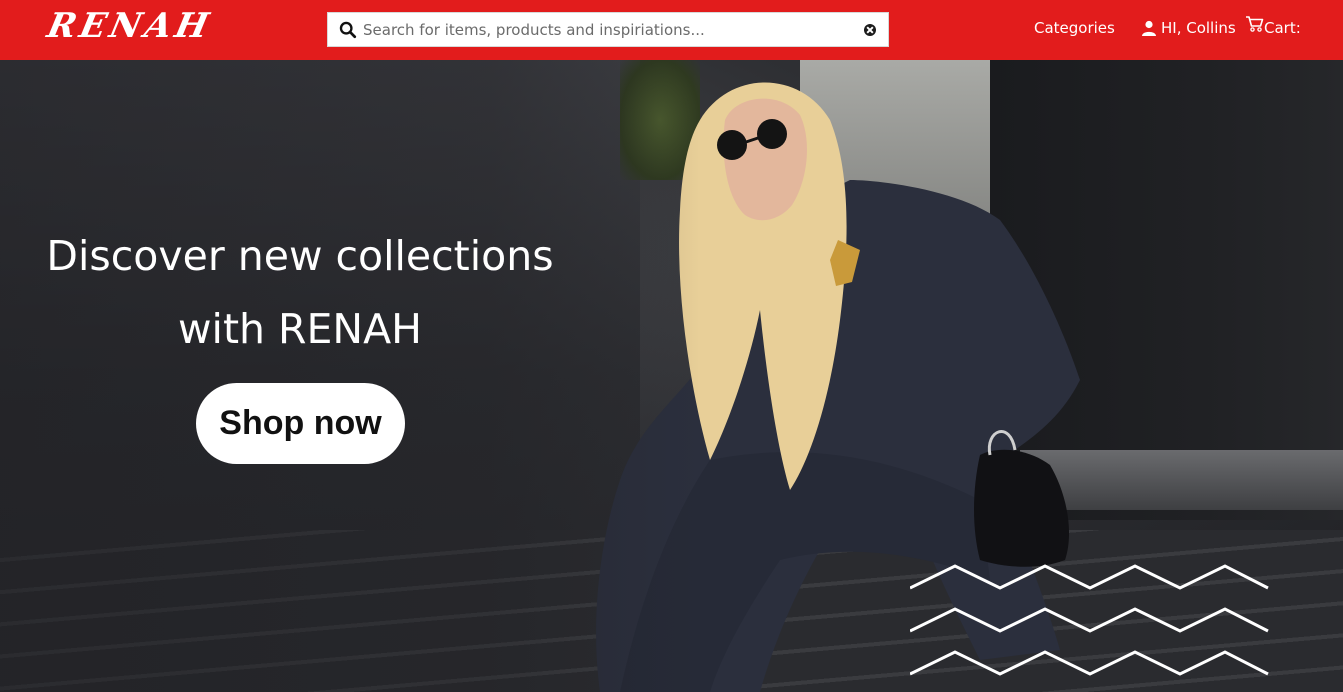  I want to click on search-icon, so click(348, 30).